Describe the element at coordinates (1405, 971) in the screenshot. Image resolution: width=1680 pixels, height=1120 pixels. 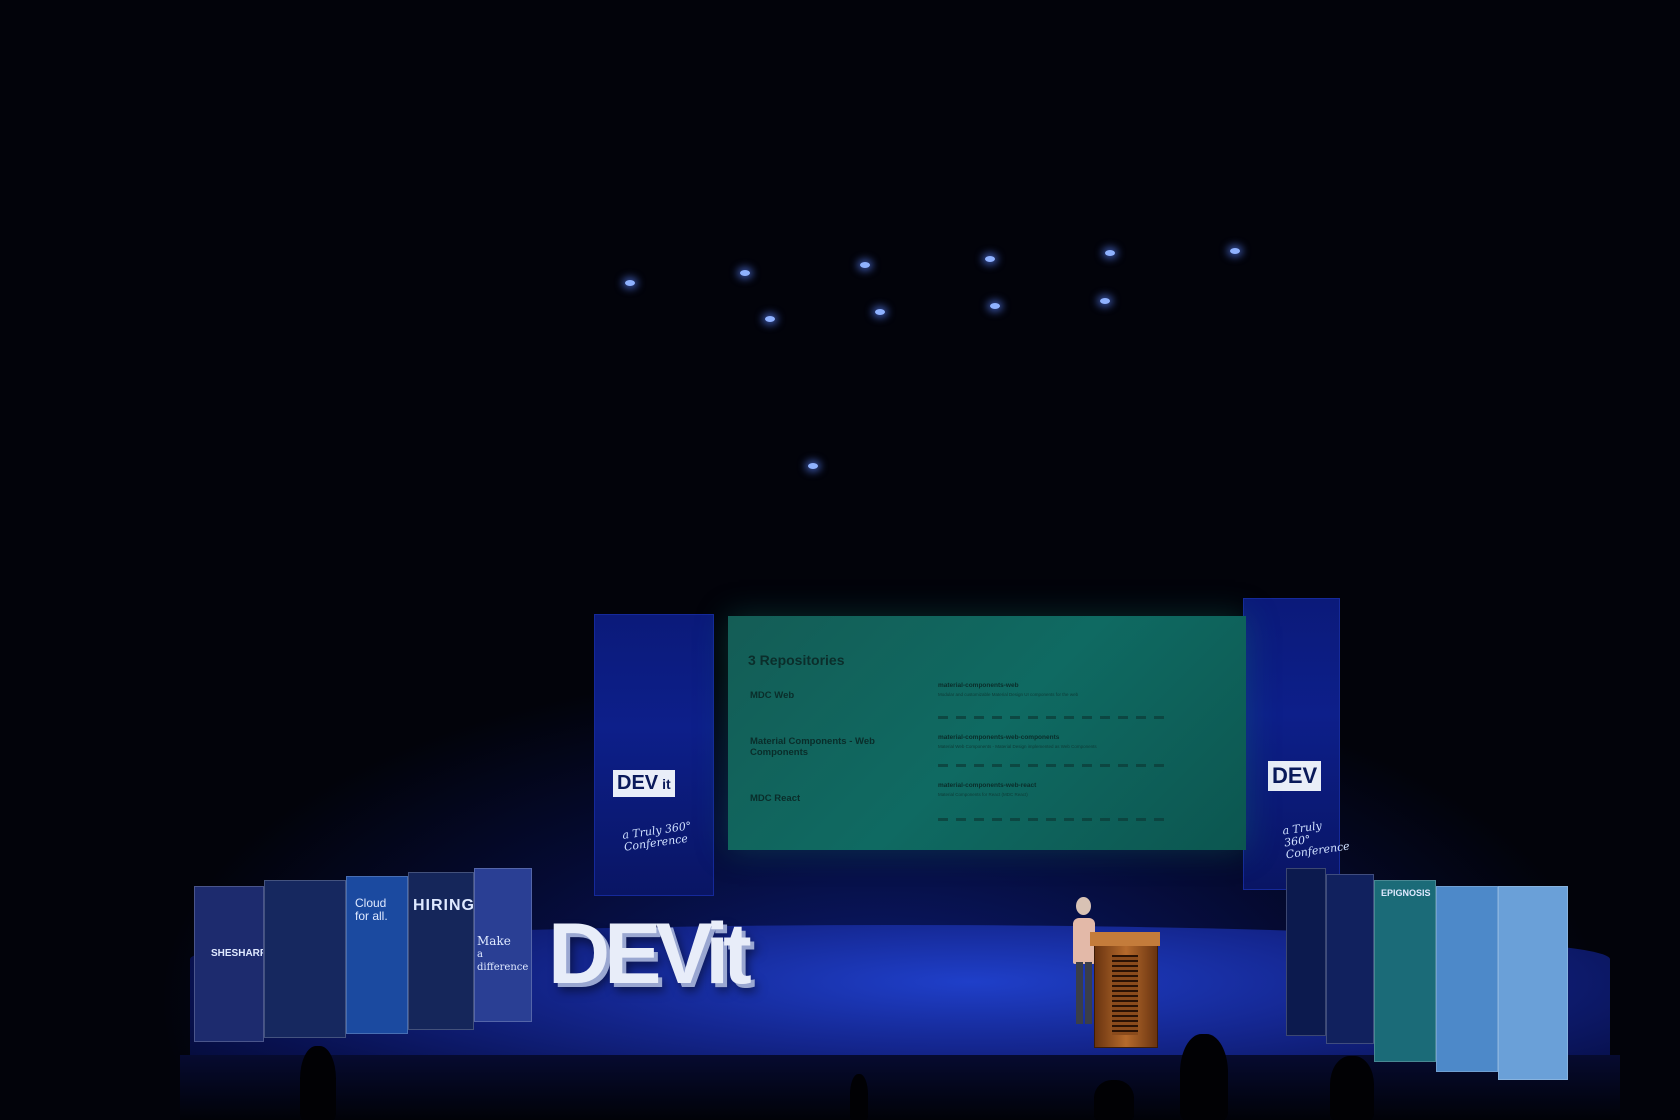
I see `rollup-epignosis: EPIGNOSIS` at that location.